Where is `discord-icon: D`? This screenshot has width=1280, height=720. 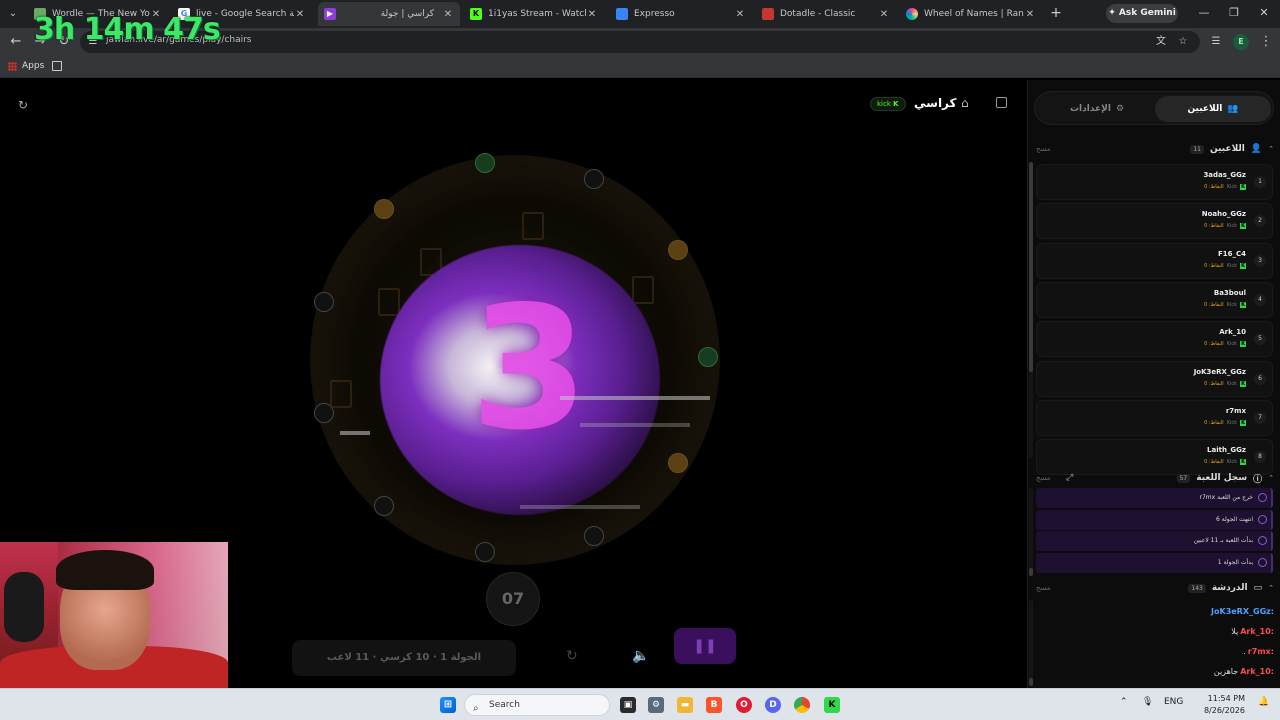 discord-icon: D is located at coordinates (773, 705).